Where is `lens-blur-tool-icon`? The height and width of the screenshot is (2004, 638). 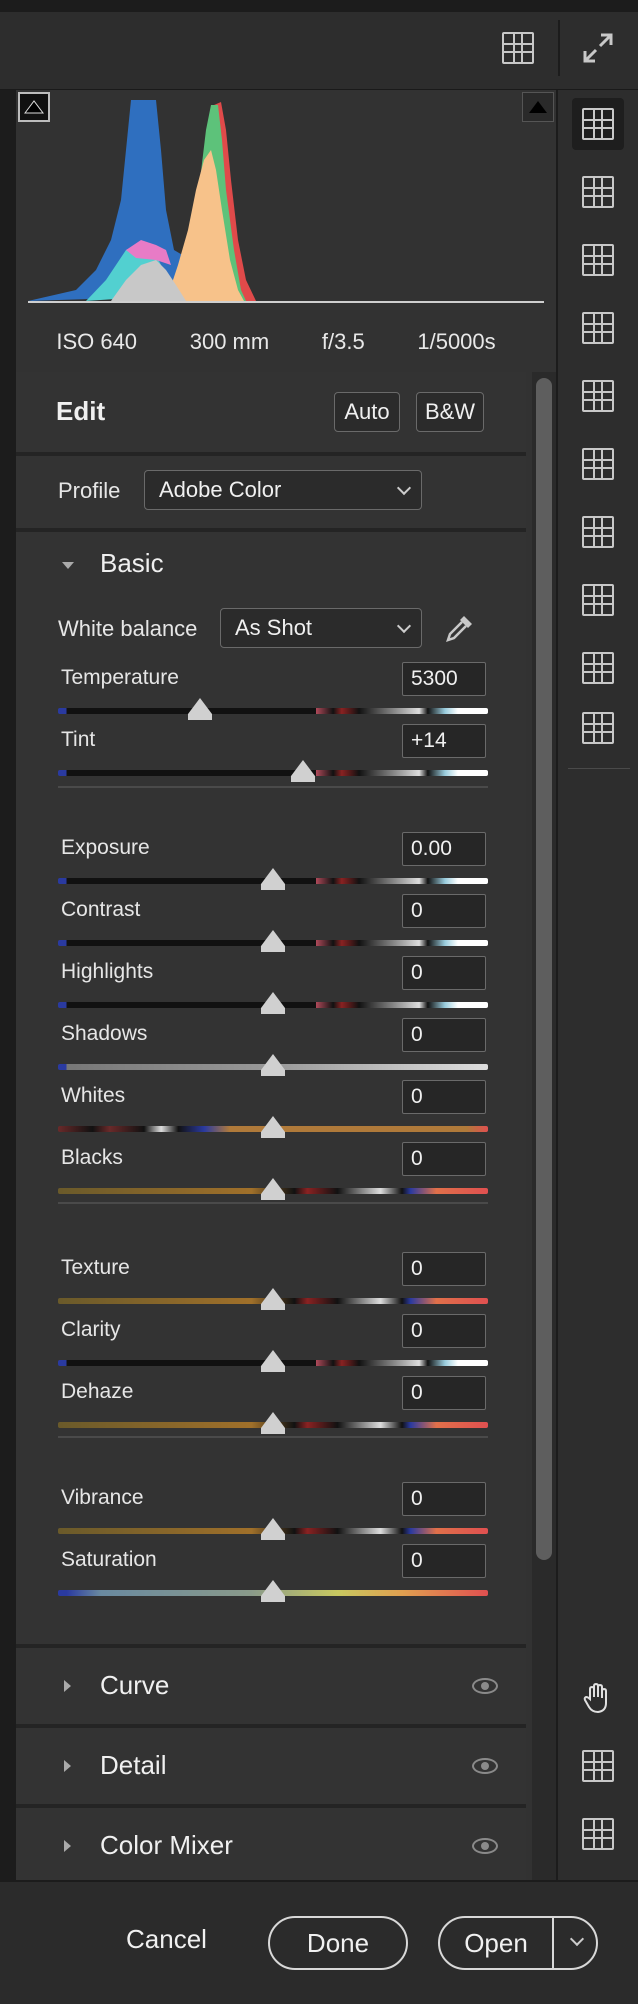 lens-blur-tool-icon is located at coordinates (598, 668).